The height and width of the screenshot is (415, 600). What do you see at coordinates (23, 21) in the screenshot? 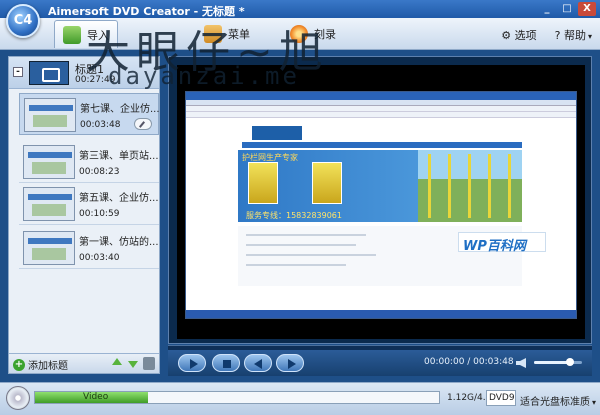
I see `app-logo-icon: C4` at bounding box center [23, 21].